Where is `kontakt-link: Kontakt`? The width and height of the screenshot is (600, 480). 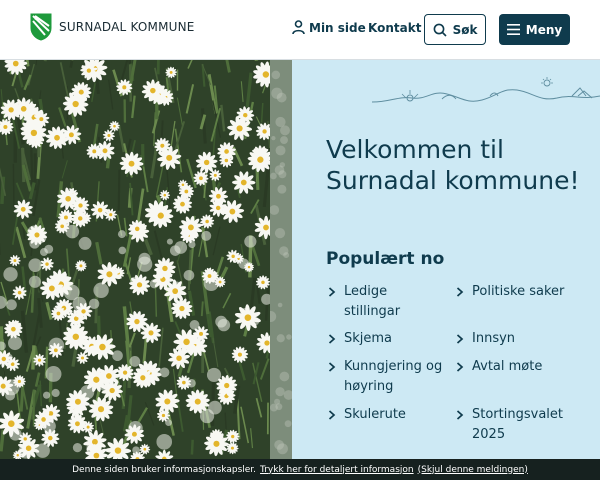
kontakt-link: Kontakt is located at coordinates (394, 28).